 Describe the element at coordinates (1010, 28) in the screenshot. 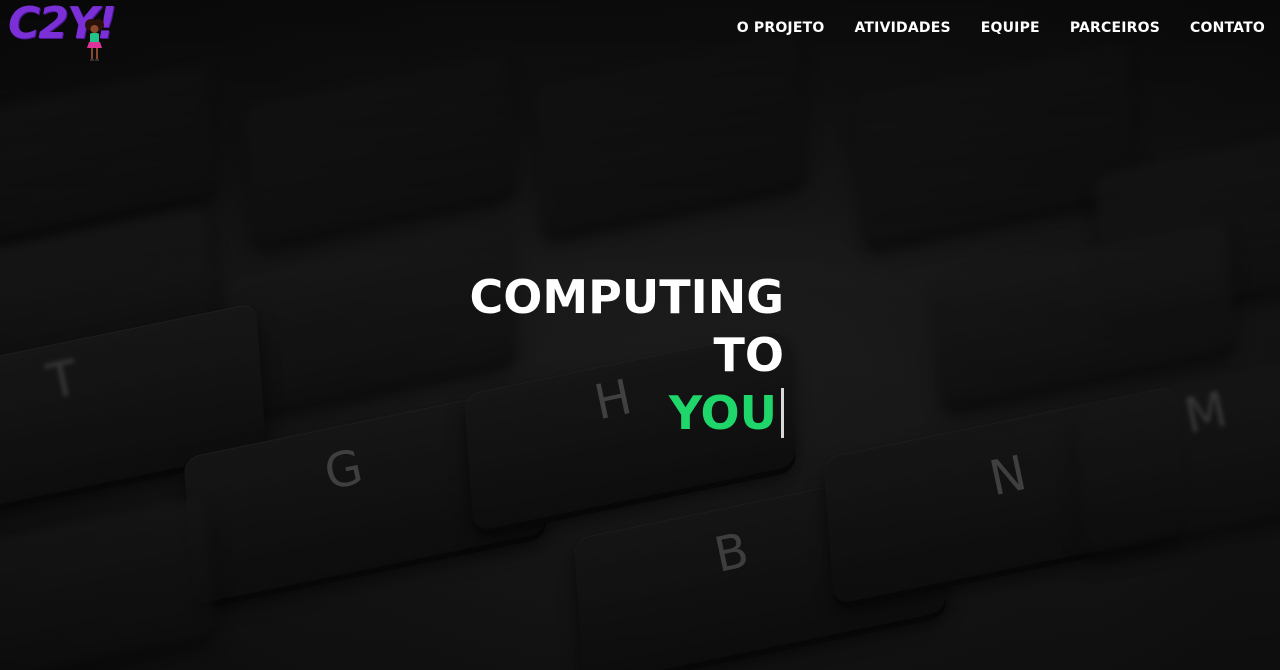

I see `nav-item-equipe: EQUIPE` at that location.